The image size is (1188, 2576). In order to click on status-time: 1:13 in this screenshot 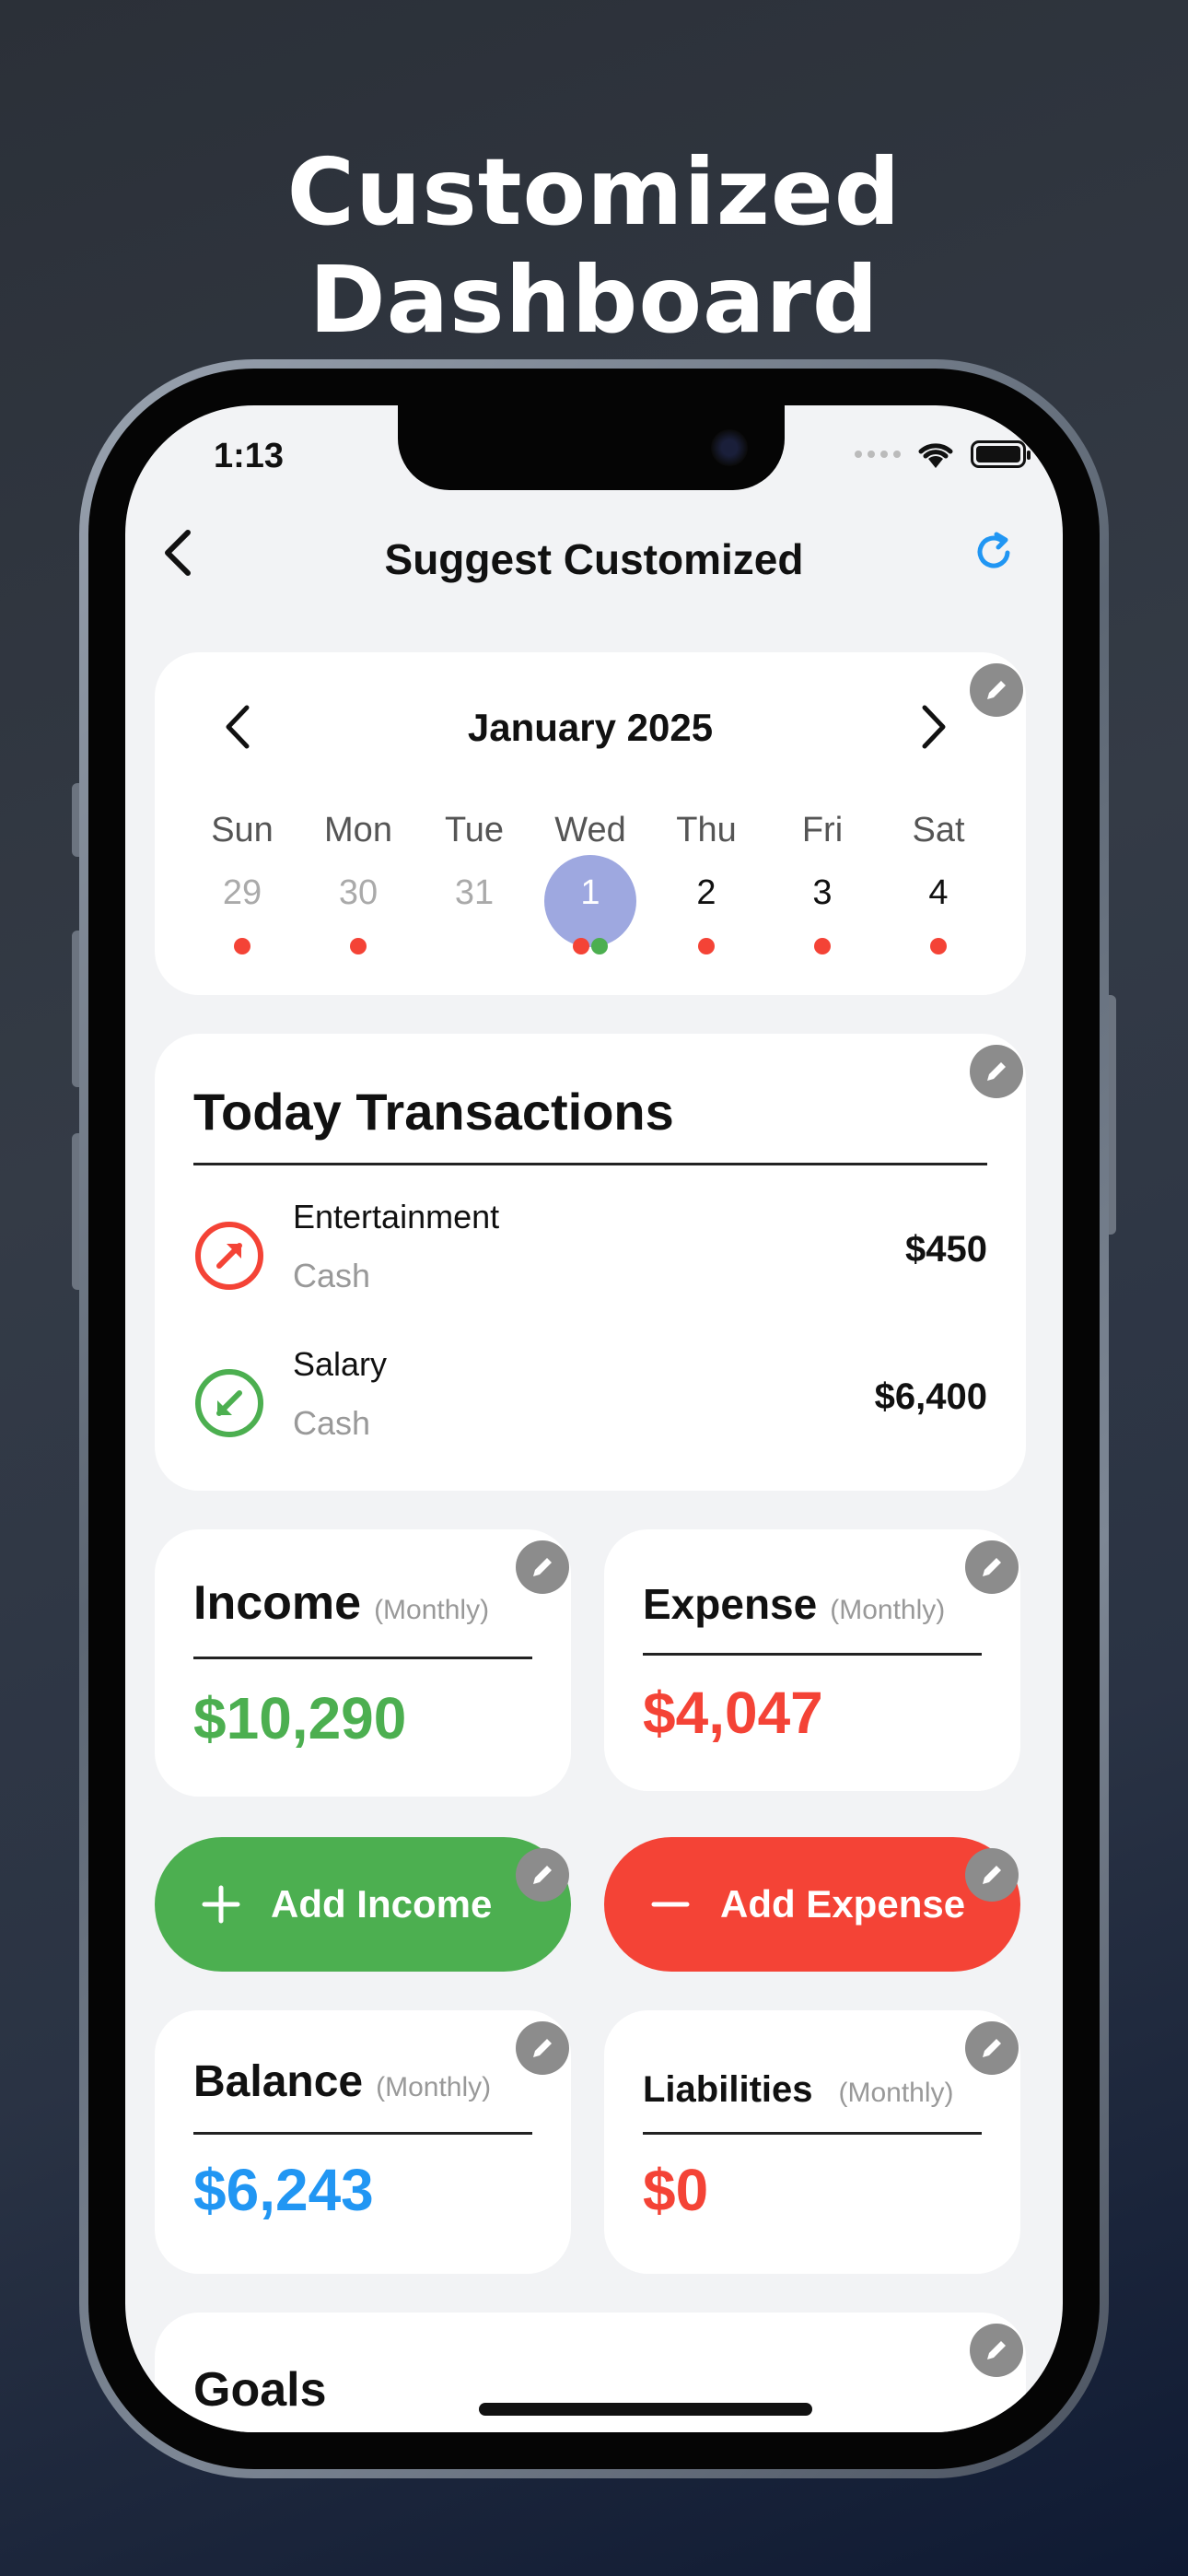, I will do `click(249, 456)`.